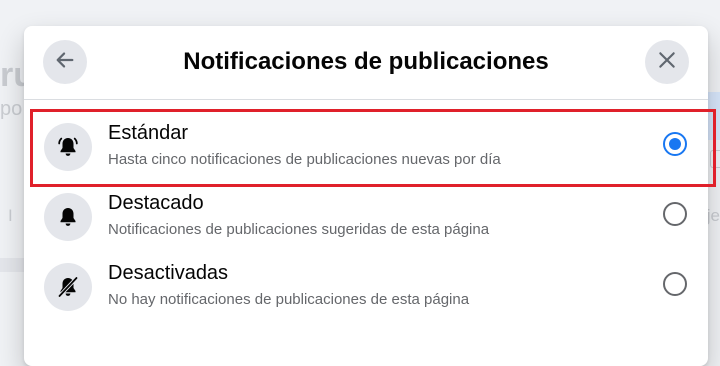 This screenshot has height=366, width=720. What do you see at coordinates (148, 133) in the screenshot?
I see `option-standard-title: Estándar` at bounding box center [148, 133].